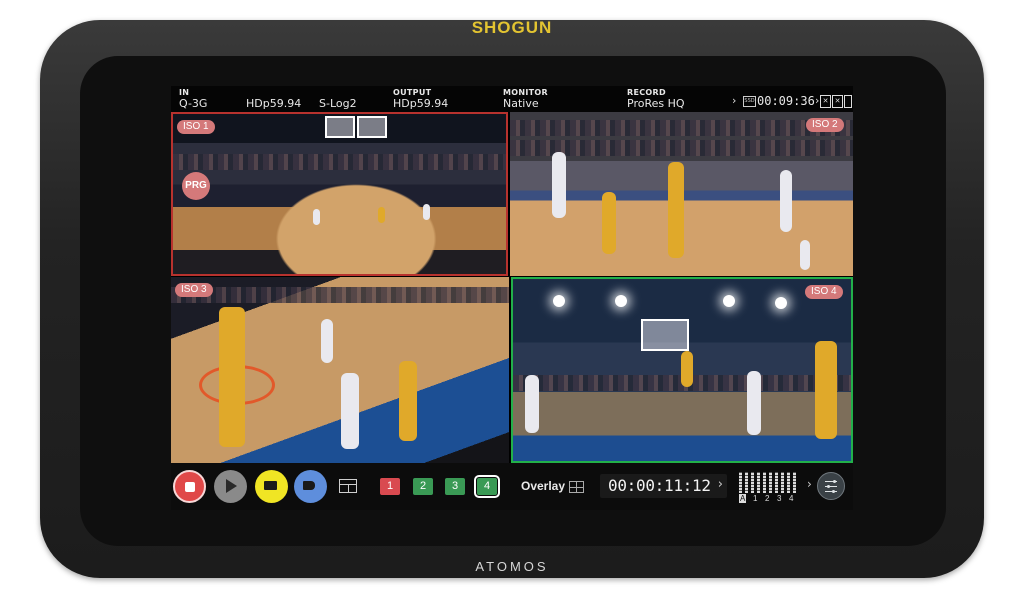 The width and height of the screenshot is (1024, 601). I want to click on ssd-icon: SSD, so click(749, 101).